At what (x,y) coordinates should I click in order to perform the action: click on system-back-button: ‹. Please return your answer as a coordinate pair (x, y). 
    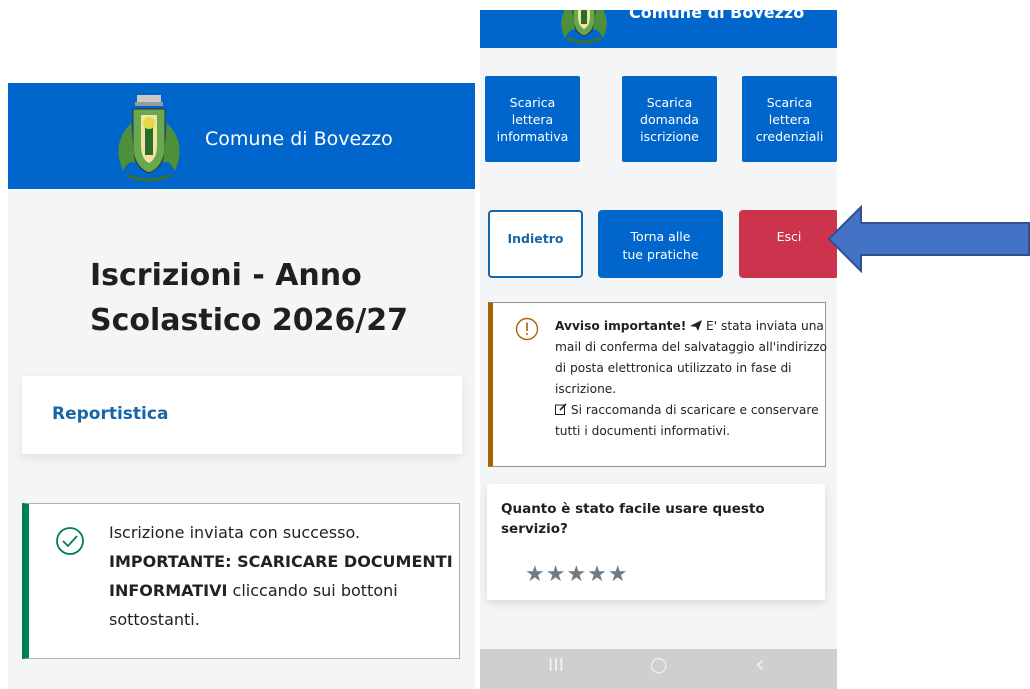
    Looking at the image, I should click on (760, 664).